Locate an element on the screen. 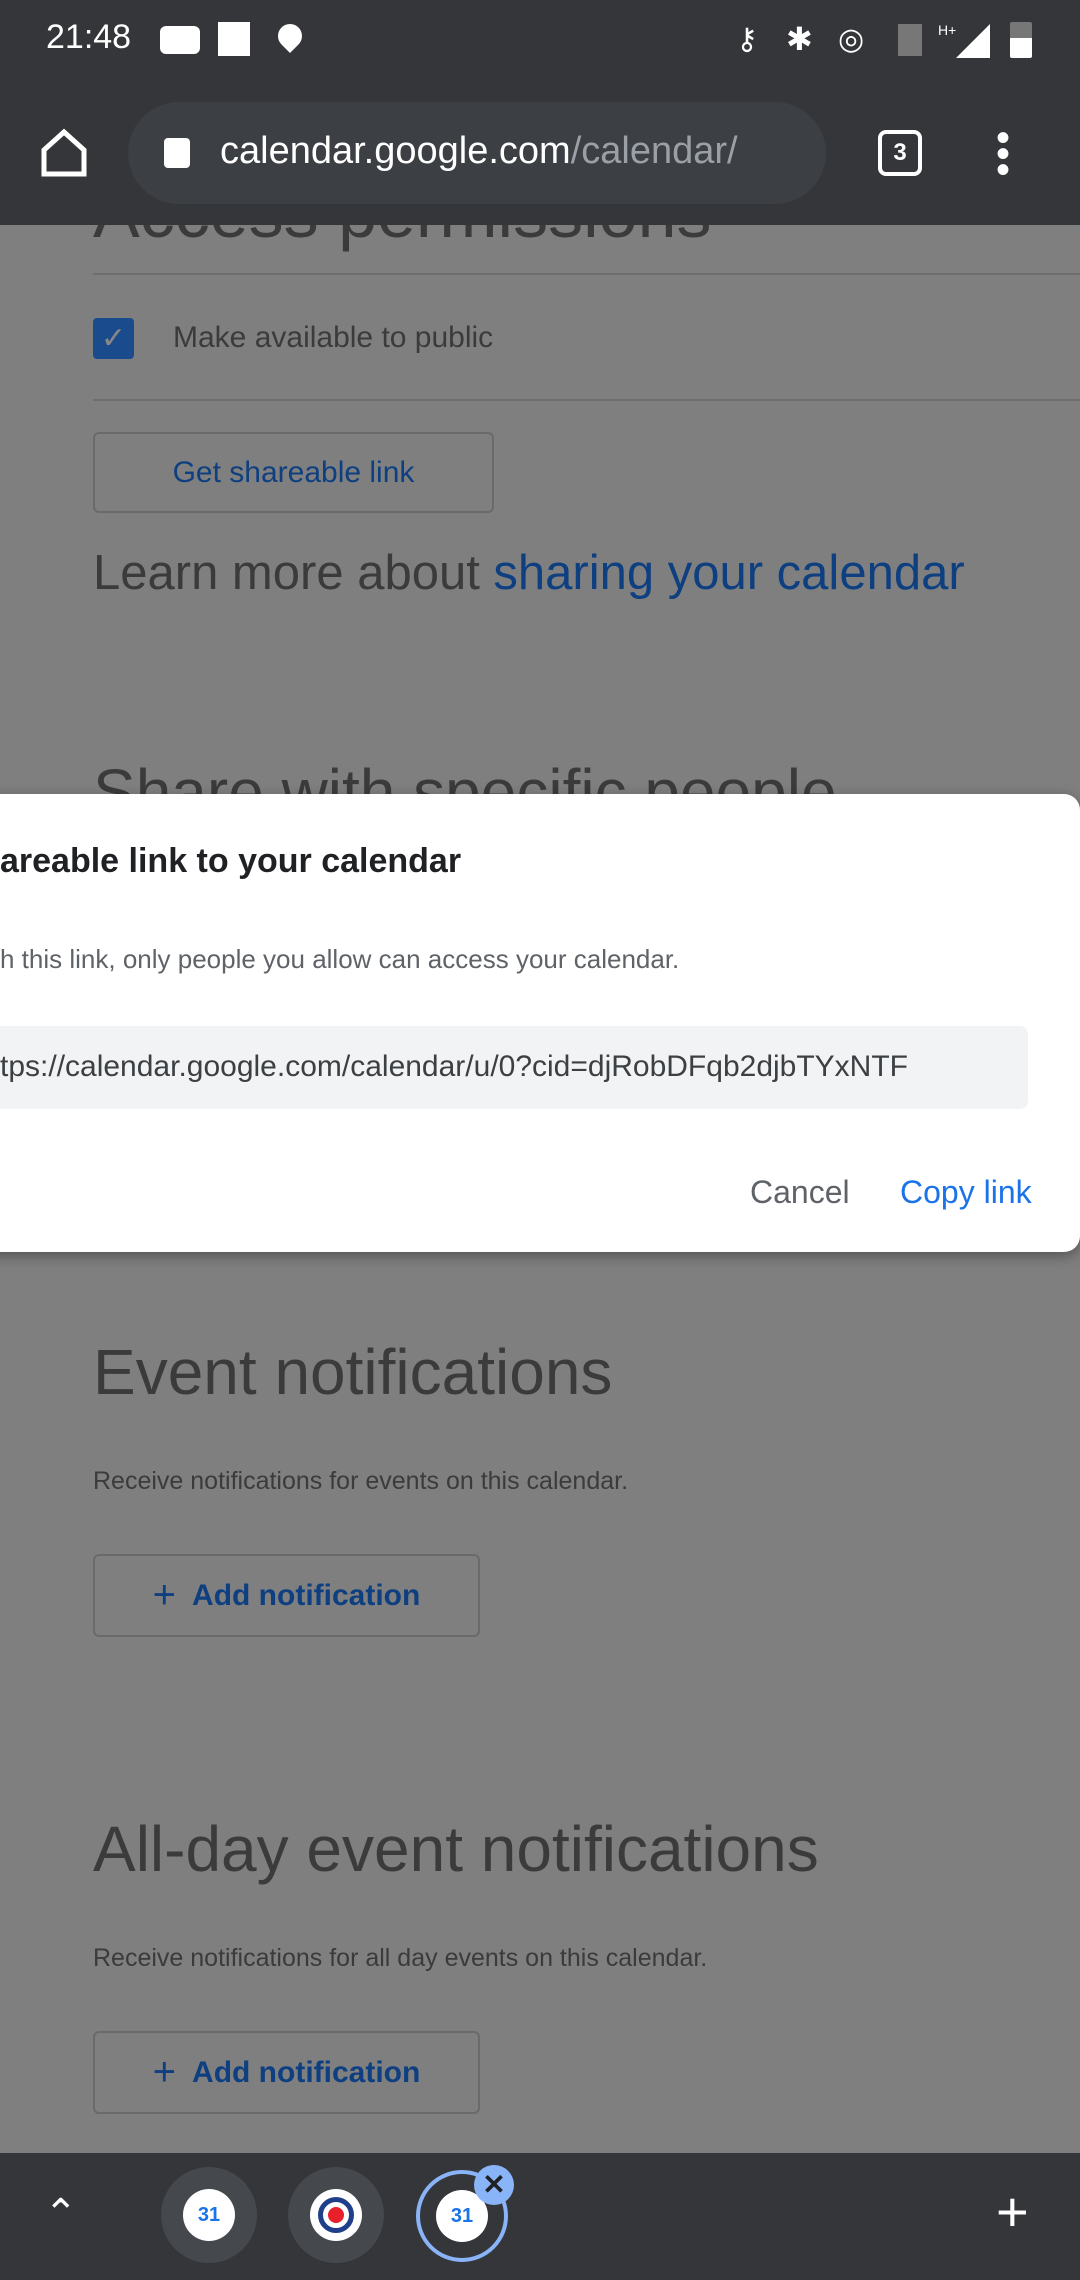 Image resolution: width=1080 pixels, height=2280 pixels. signal-icon is located at coordinates (973, 41).